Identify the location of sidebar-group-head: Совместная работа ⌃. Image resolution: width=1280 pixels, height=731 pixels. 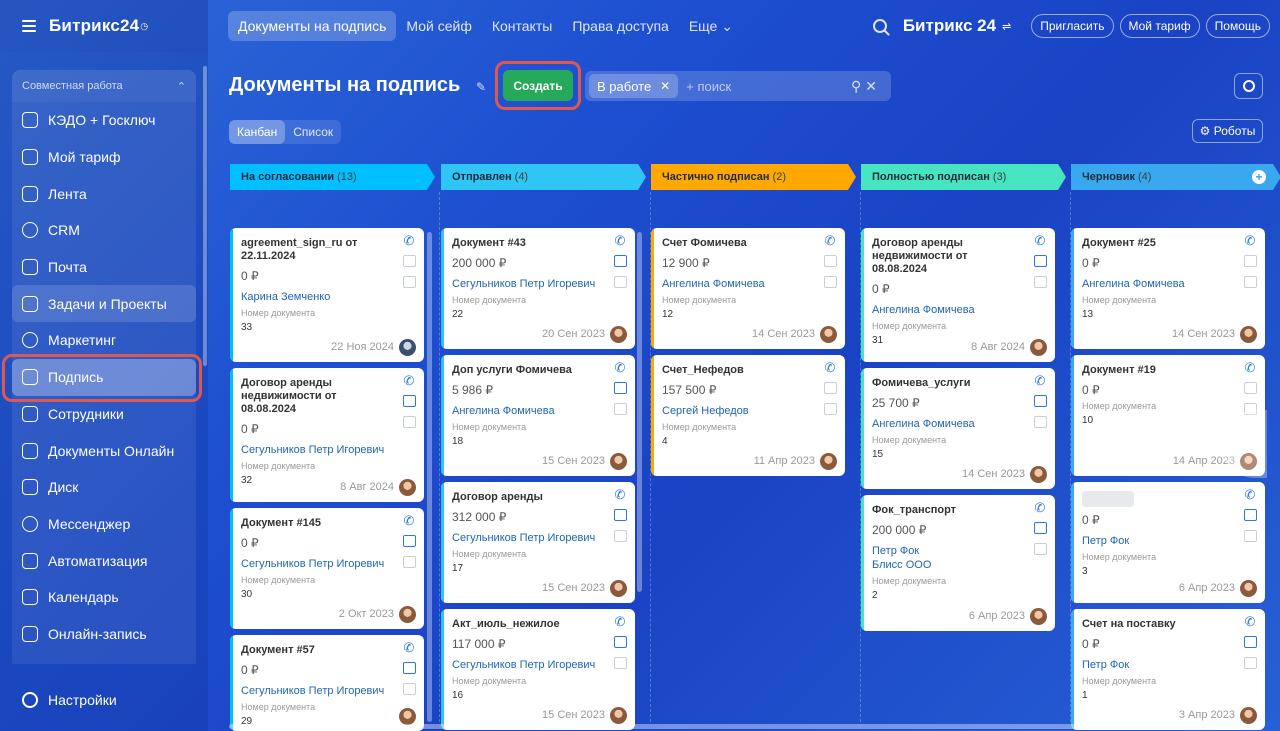
(104, 86).